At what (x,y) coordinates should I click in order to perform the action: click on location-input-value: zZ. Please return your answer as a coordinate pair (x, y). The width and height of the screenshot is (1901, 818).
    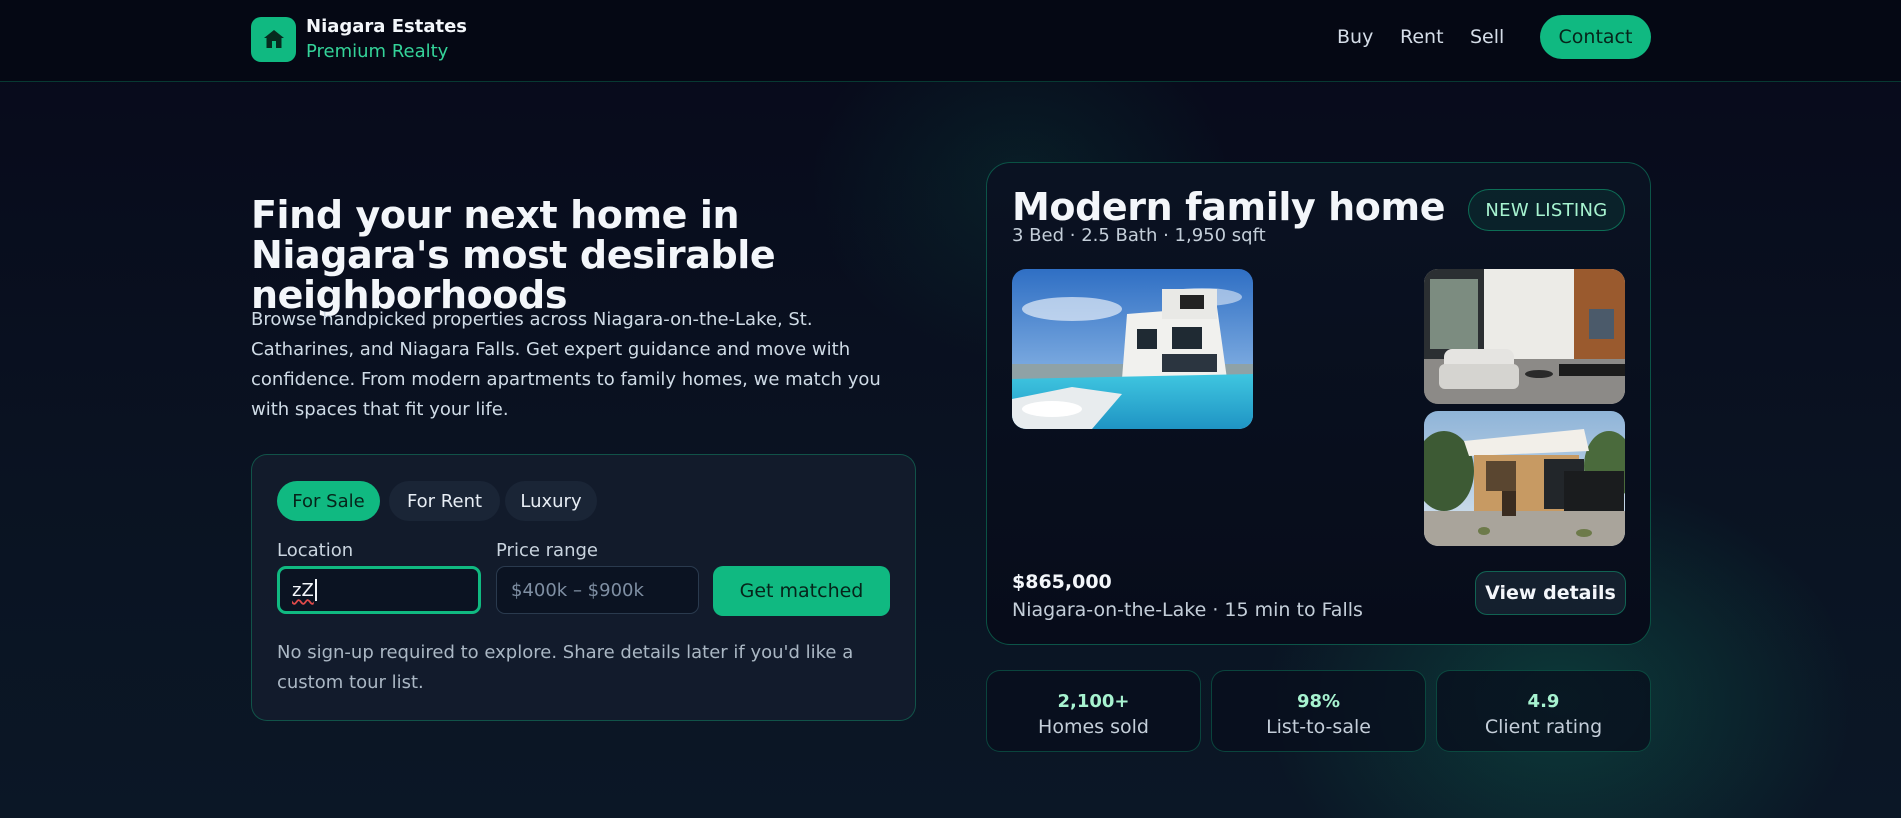
    Looking at the image, I should click on (303, 590).